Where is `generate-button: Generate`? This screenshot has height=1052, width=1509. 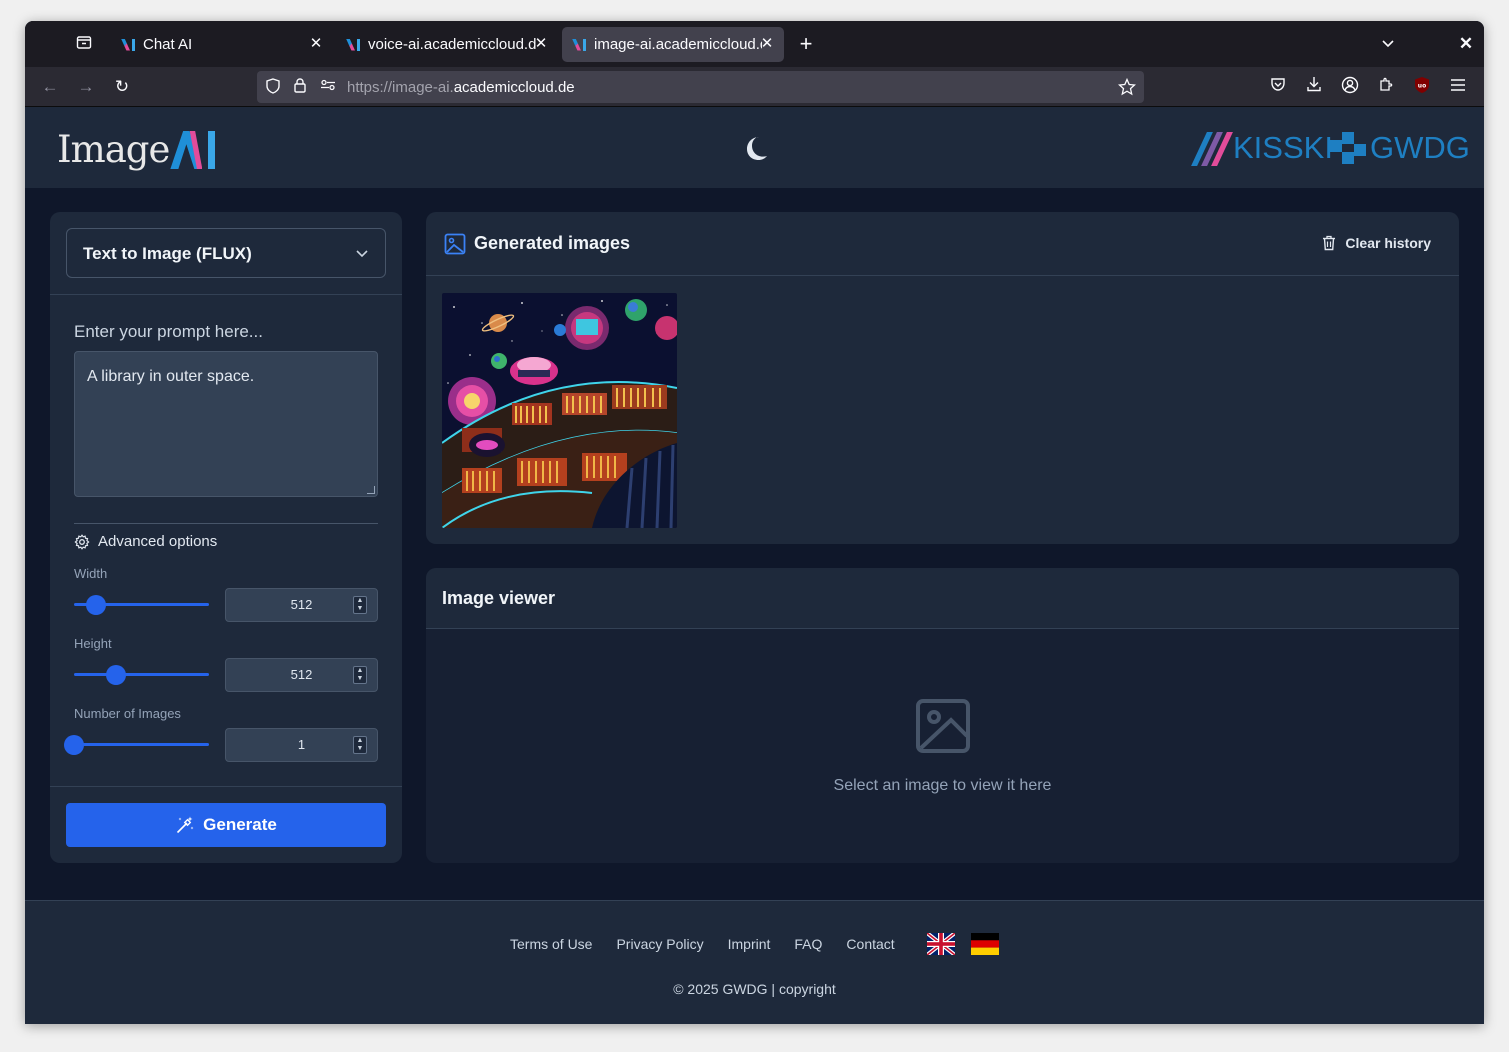 generate-button: Generate is located at coordinates (226, 825).